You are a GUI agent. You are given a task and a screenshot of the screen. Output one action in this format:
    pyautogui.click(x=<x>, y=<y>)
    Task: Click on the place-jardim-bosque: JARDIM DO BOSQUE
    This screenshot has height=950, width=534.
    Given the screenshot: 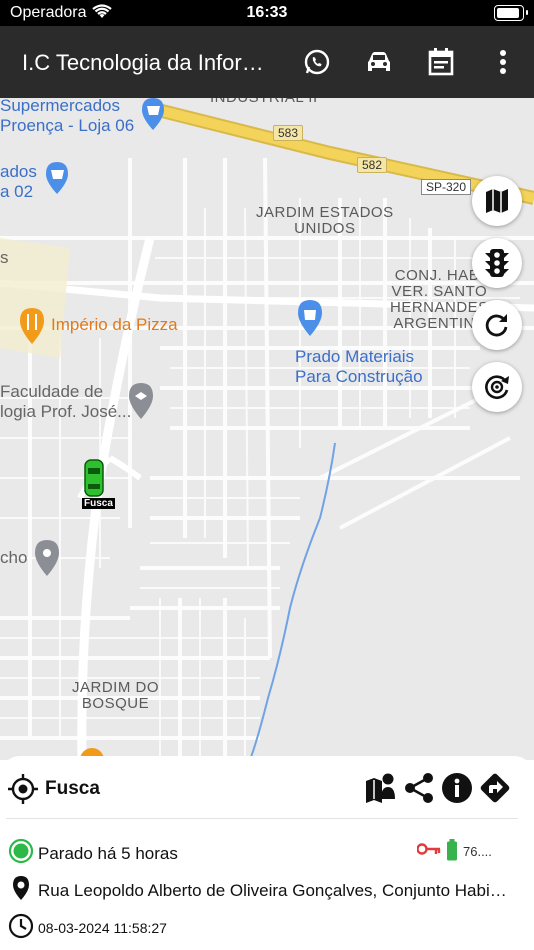 What is the action you would take?
    pyautogui.click(x=115, y=695)
    